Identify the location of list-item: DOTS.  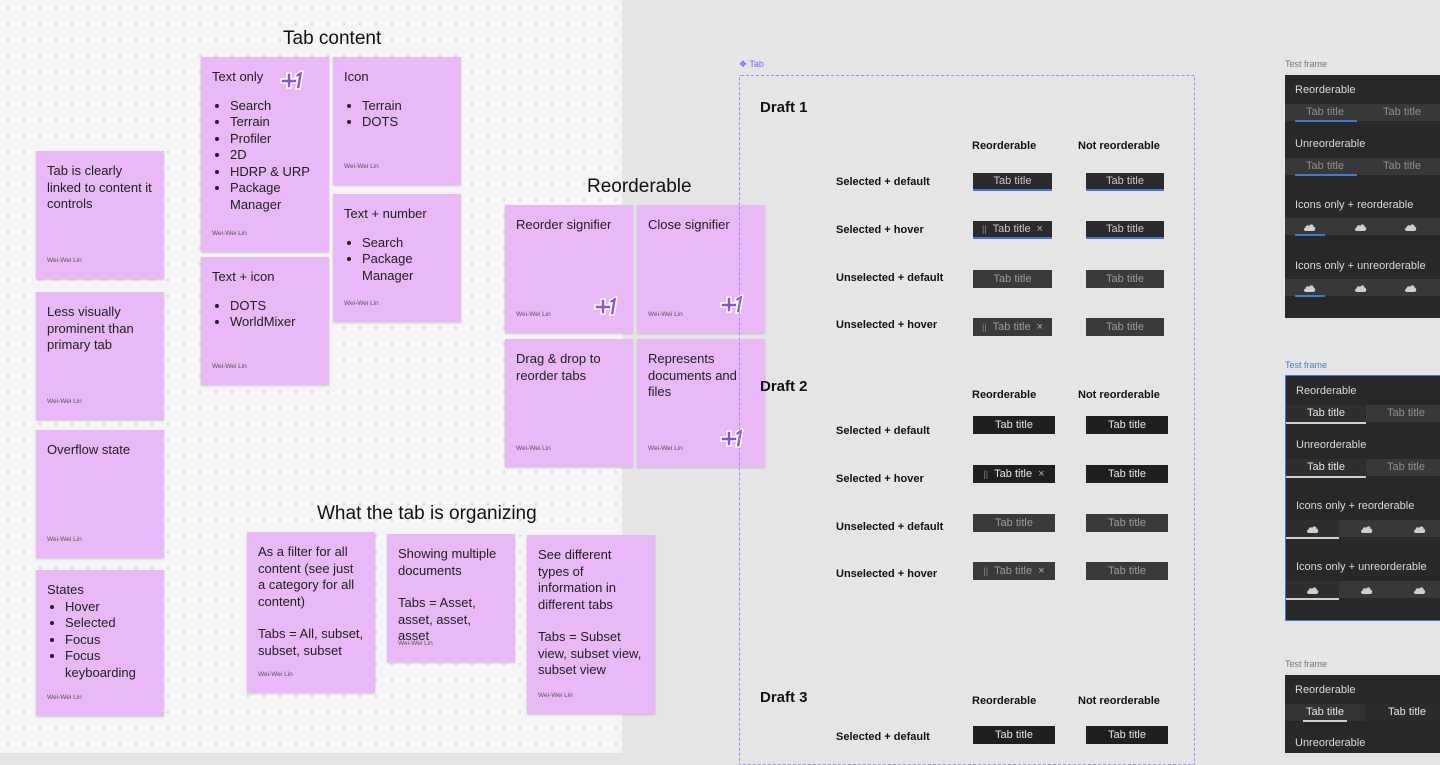
(274, 306).